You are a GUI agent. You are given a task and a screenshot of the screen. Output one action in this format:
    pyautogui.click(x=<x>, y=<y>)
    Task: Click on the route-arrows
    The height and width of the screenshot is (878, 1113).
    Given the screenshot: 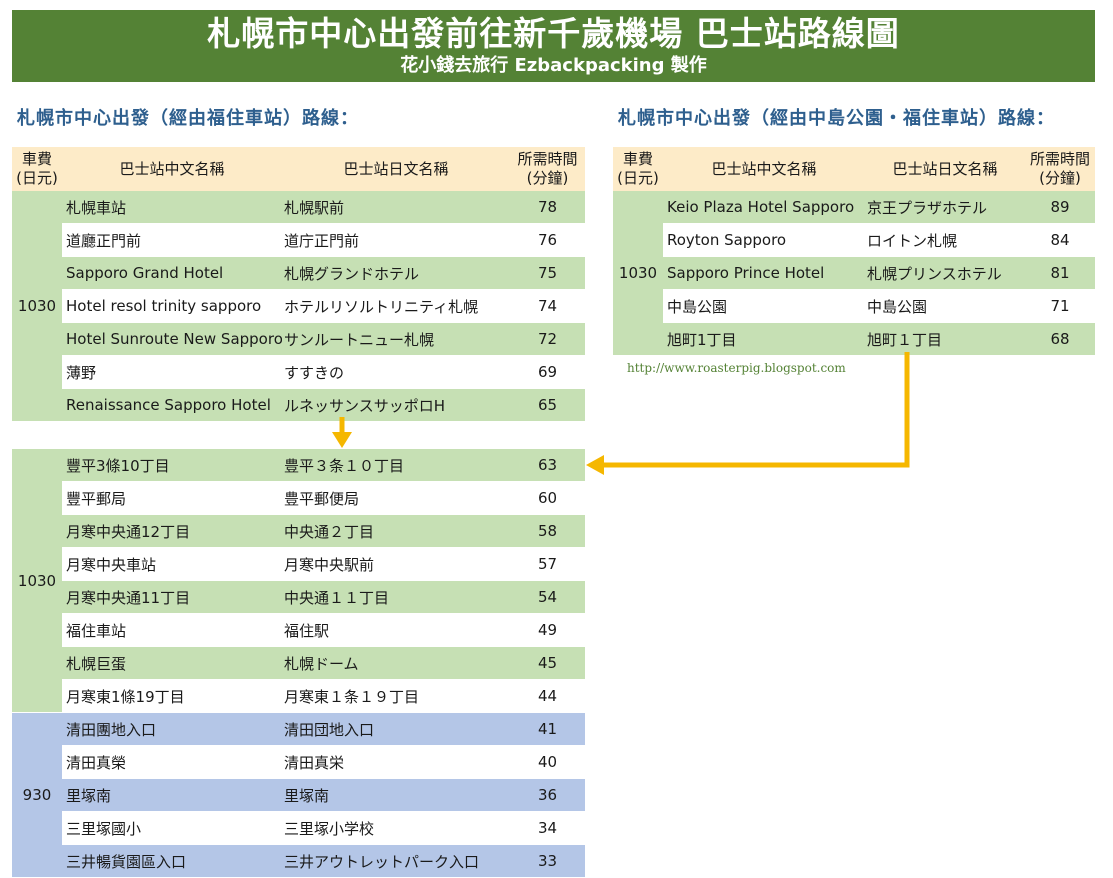 What is the action you would take?
    pyautogui.click(x=621, y=413)
    